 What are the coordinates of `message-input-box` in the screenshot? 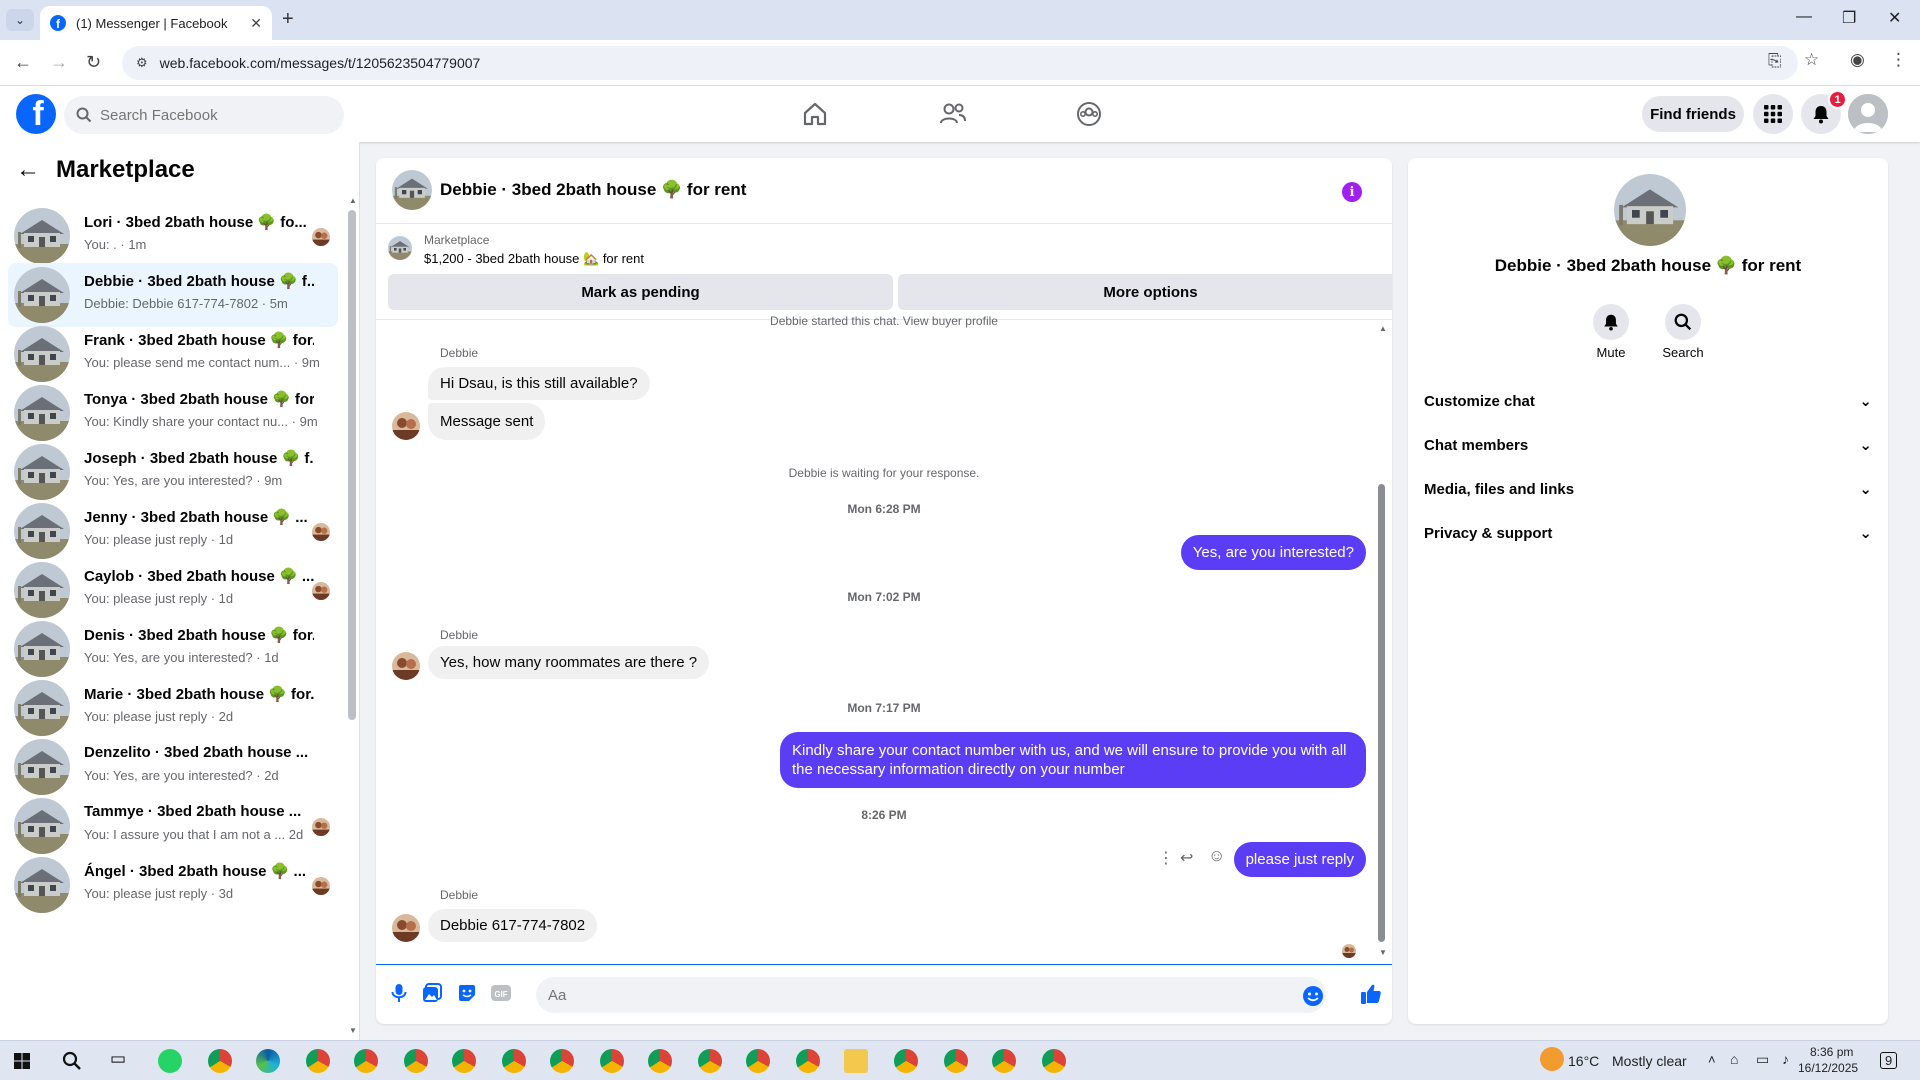 It's located at (931, 995).